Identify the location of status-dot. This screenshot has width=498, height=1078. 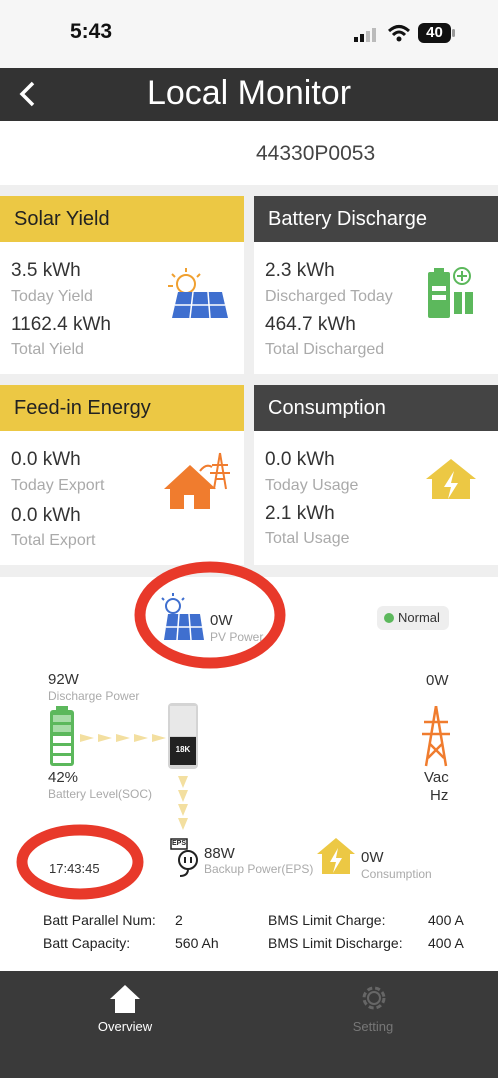
(389, 618).